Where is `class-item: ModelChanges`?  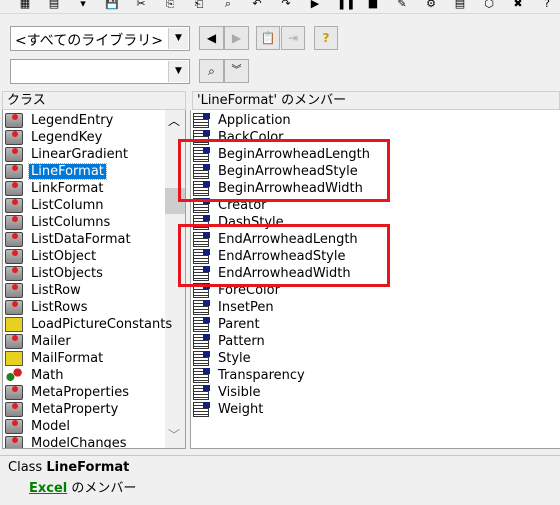 class-item: ModelChanges is located at coordinates (67, 442).